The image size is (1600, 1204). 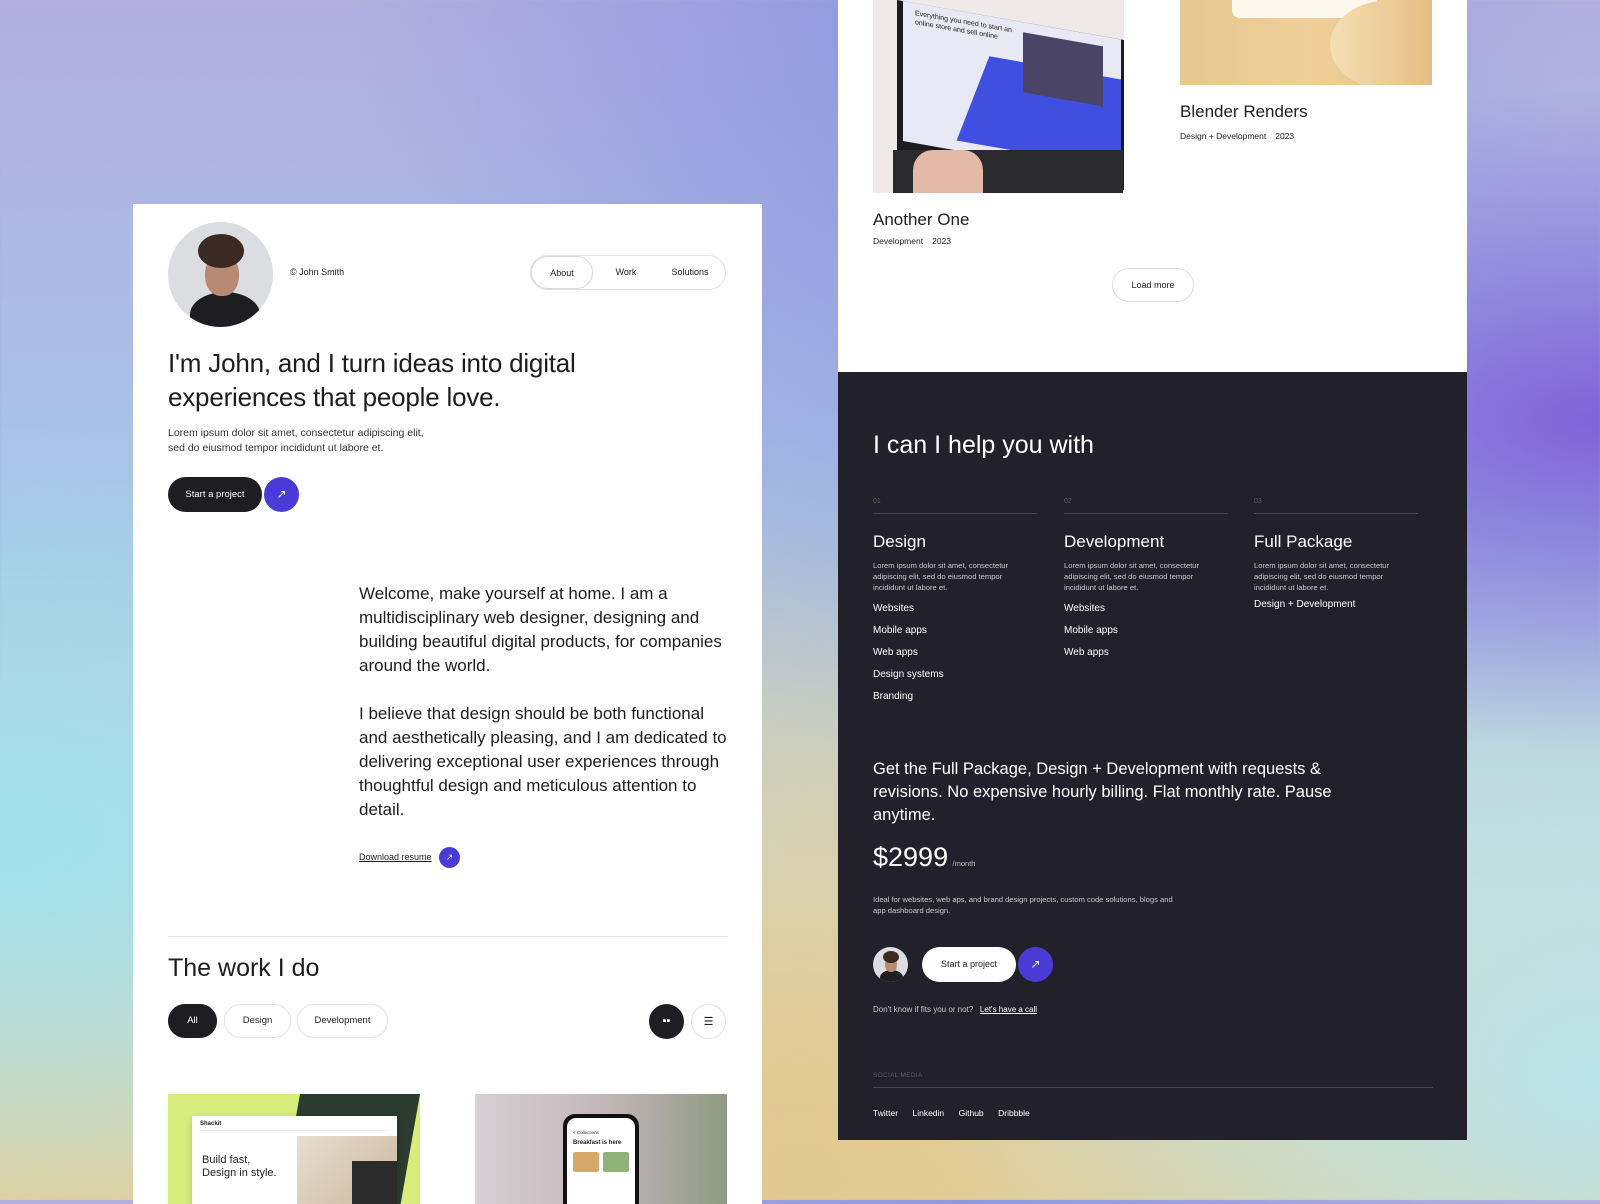 What do you see at coordinates (586, 1132) in the screenshot?
I see `thumb-app-header: < Collections` at bounding box center [586, 1132].